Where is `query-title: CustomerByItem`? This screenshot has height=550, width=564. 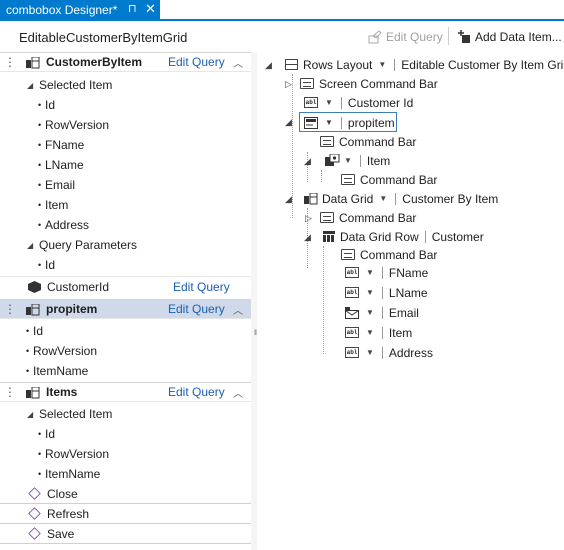
query-title: CustomerByItem is located at coordinates (94, 62).